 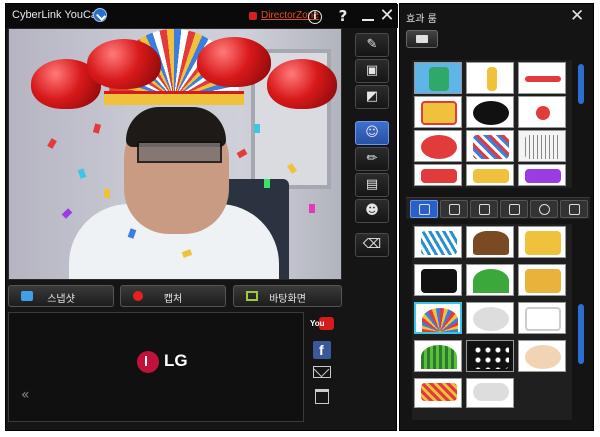 I want to click on censored-eyes, so click(x=179, y=152).